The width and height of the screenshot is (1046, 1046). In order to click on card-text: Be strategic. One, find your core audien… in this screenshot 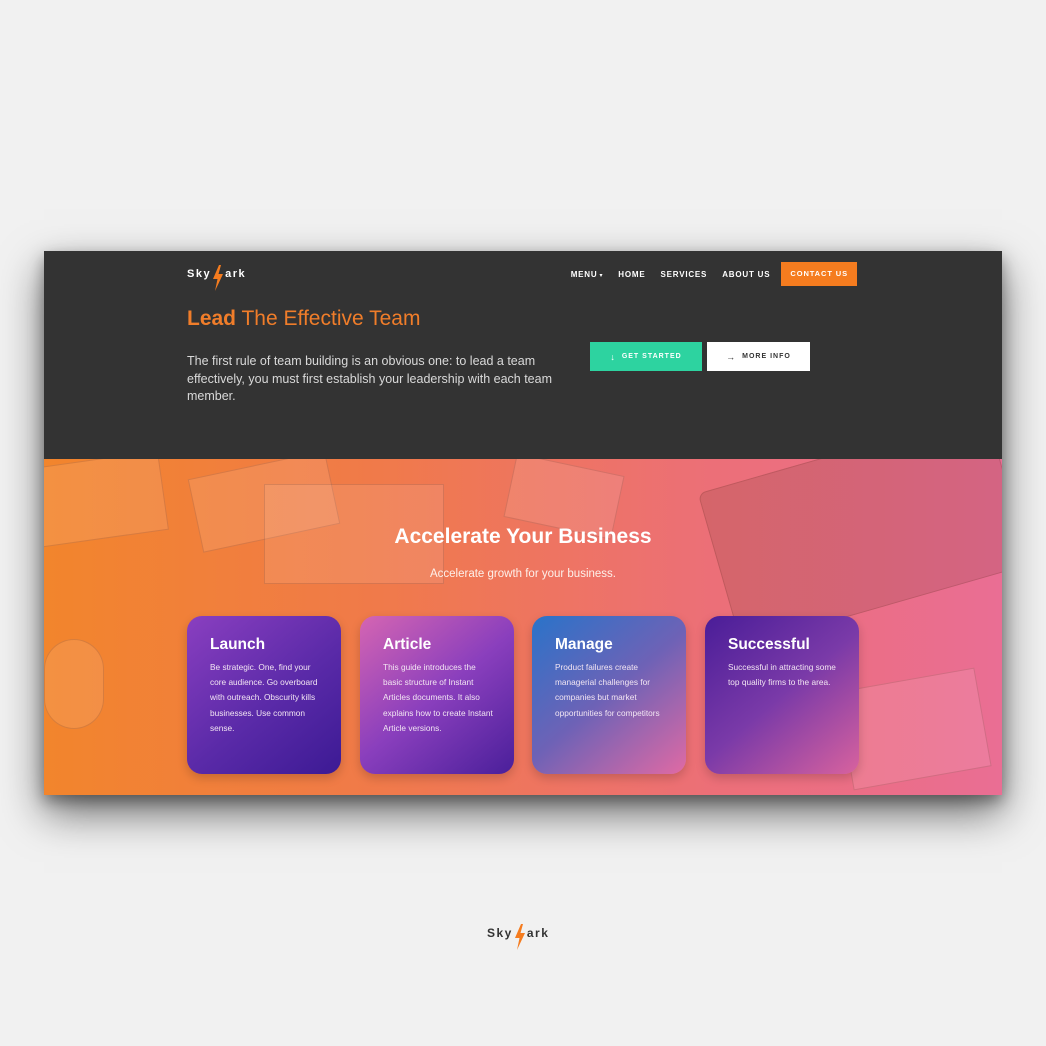, I will do `click(264, 697)`.